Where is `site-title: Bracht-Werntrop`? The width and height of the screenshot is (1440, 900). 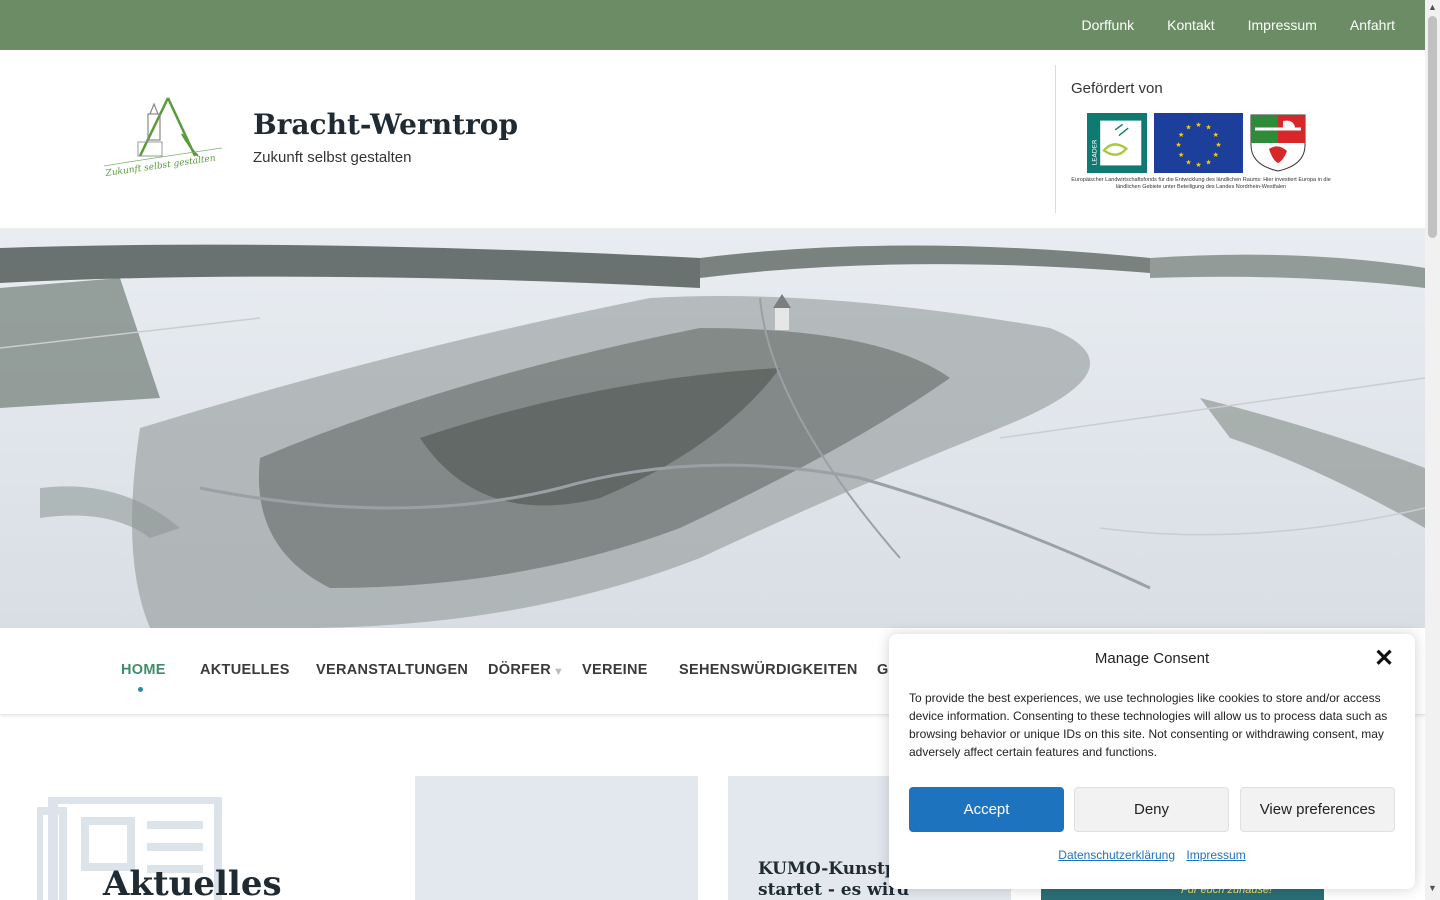 site-title: Bracht-Werntrop is located at coordinates (385, 124).